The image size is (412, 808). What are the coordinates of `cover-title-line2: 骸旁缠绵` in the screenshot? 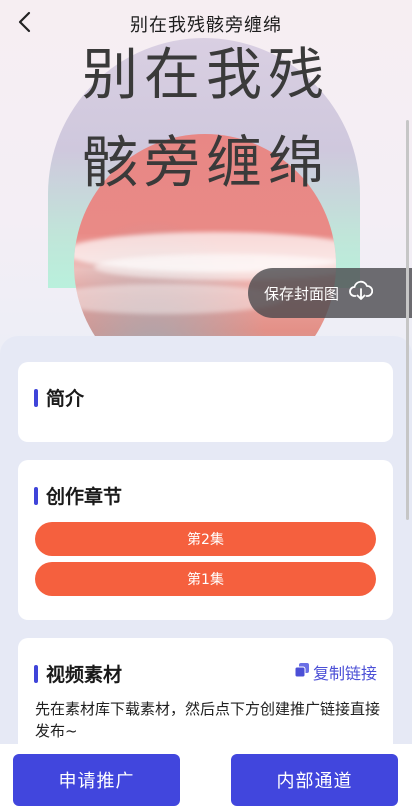 It's located at (206, 163).